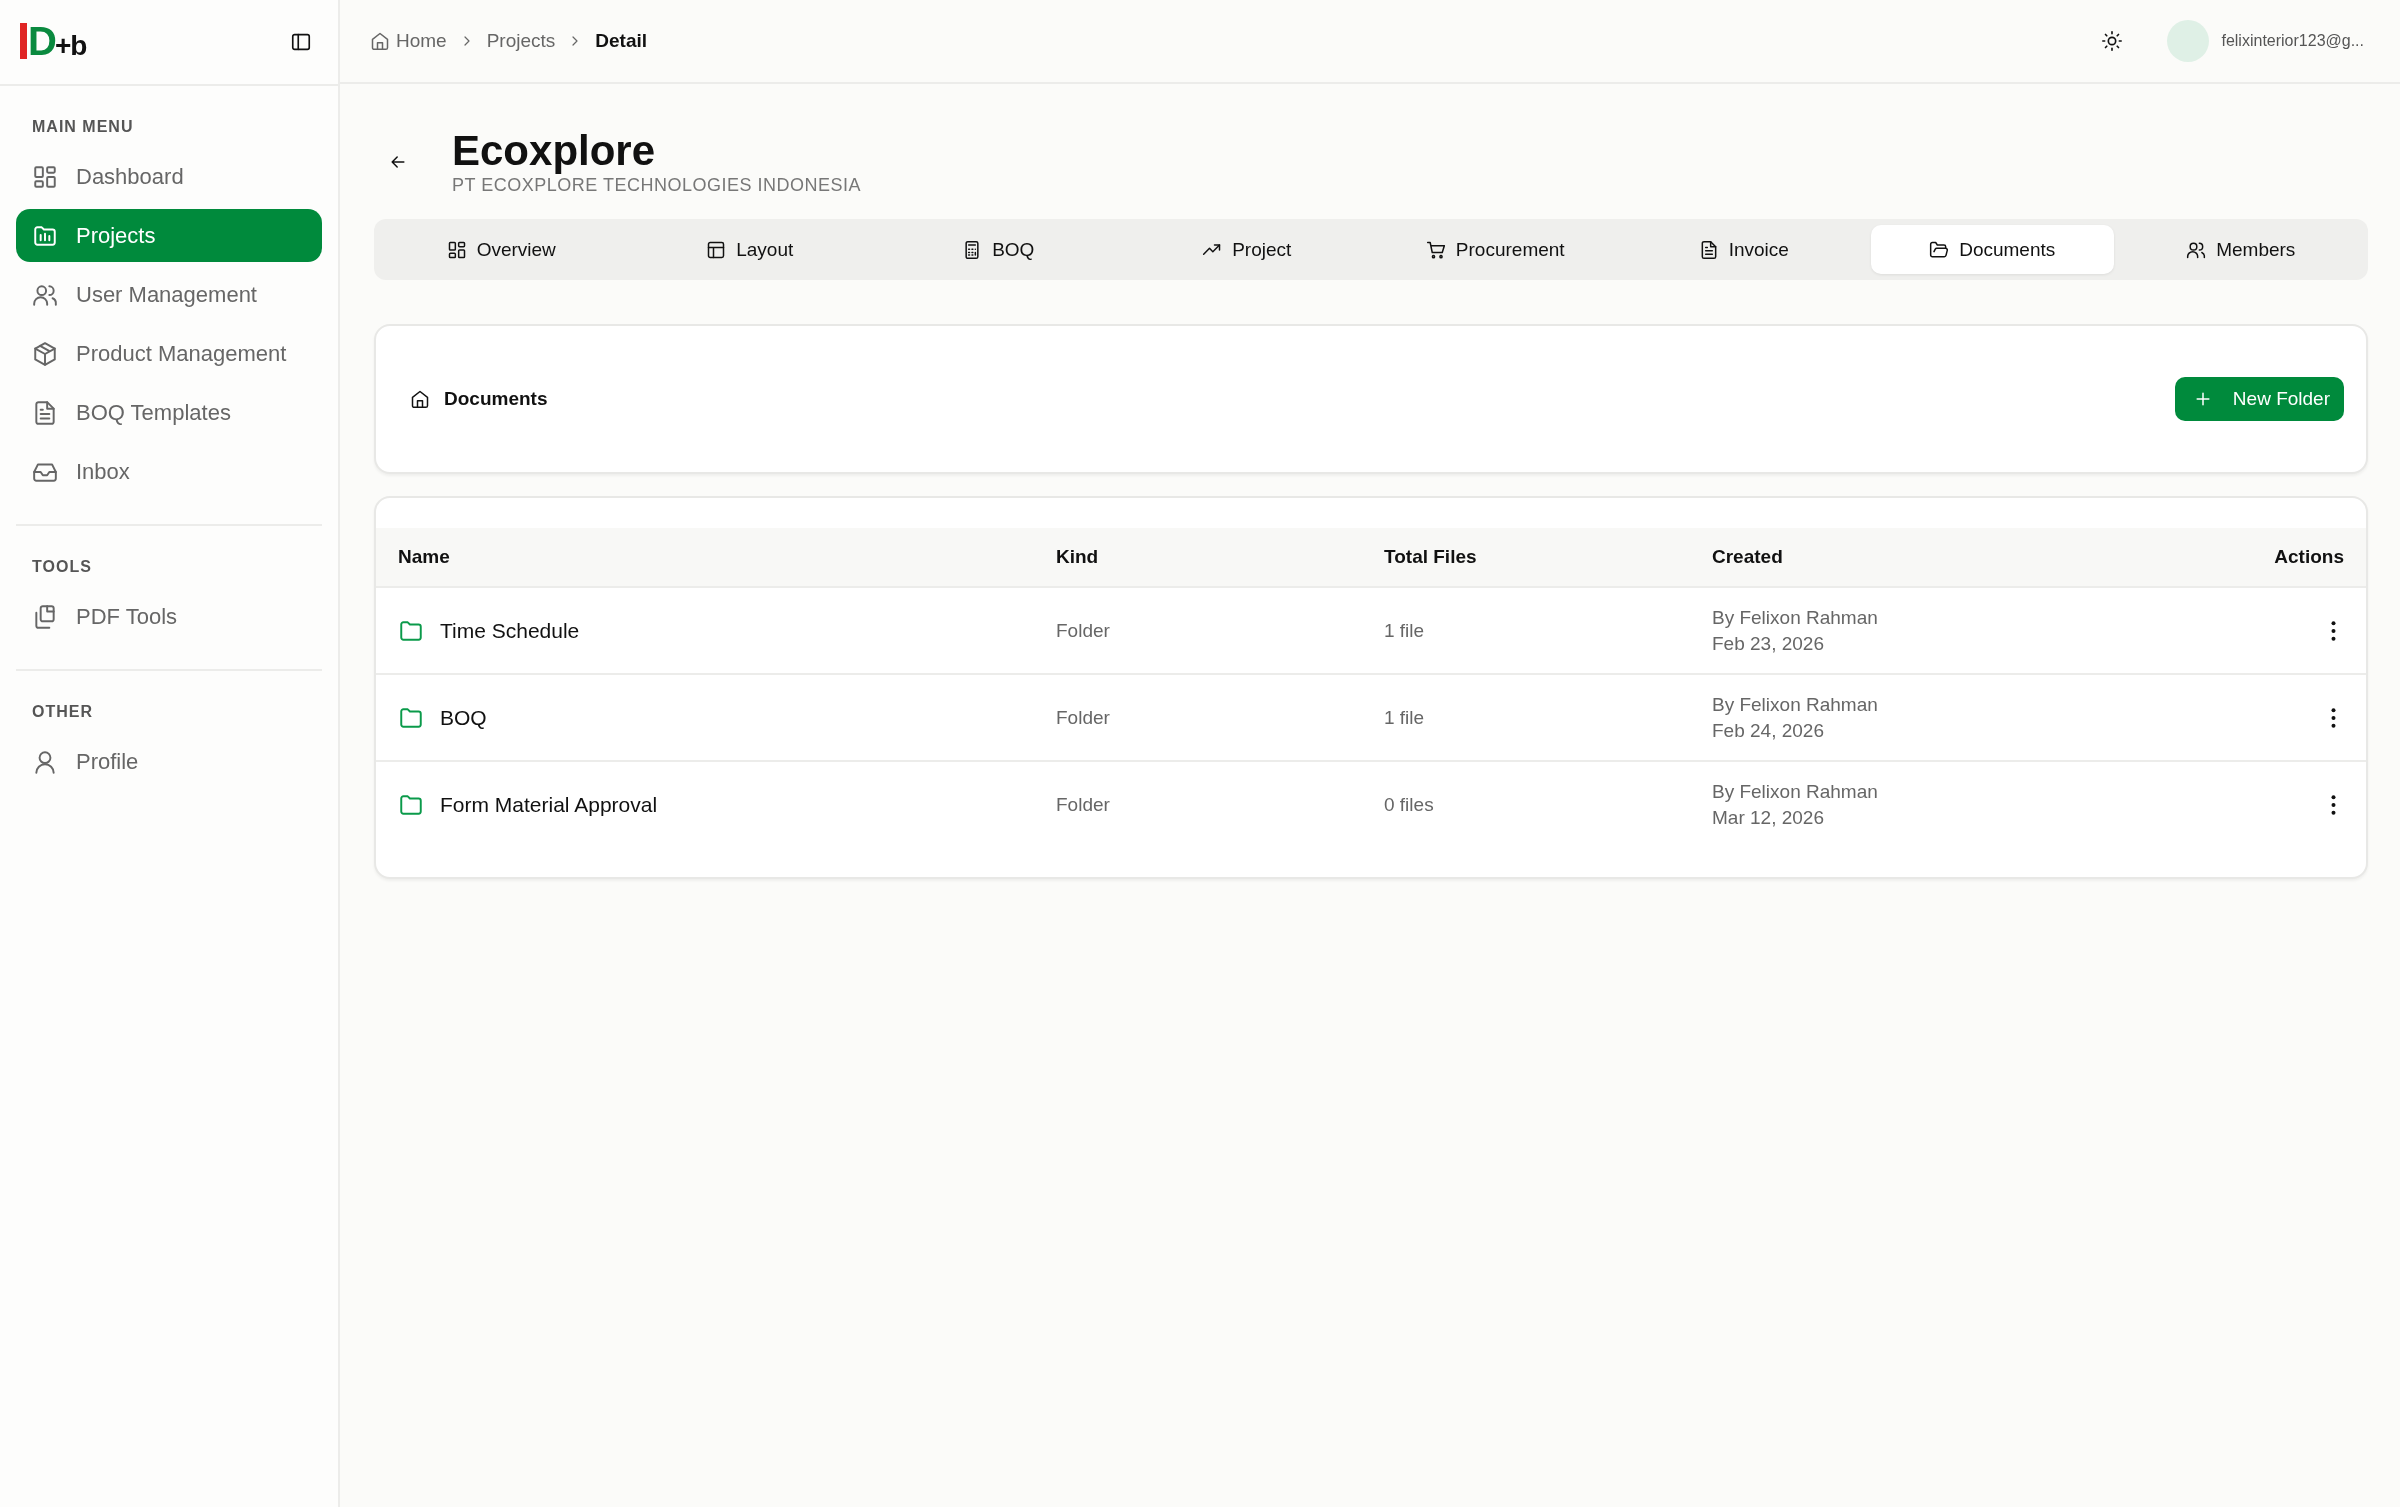  I want to click on column-header: Kind, so click(1198, 557).